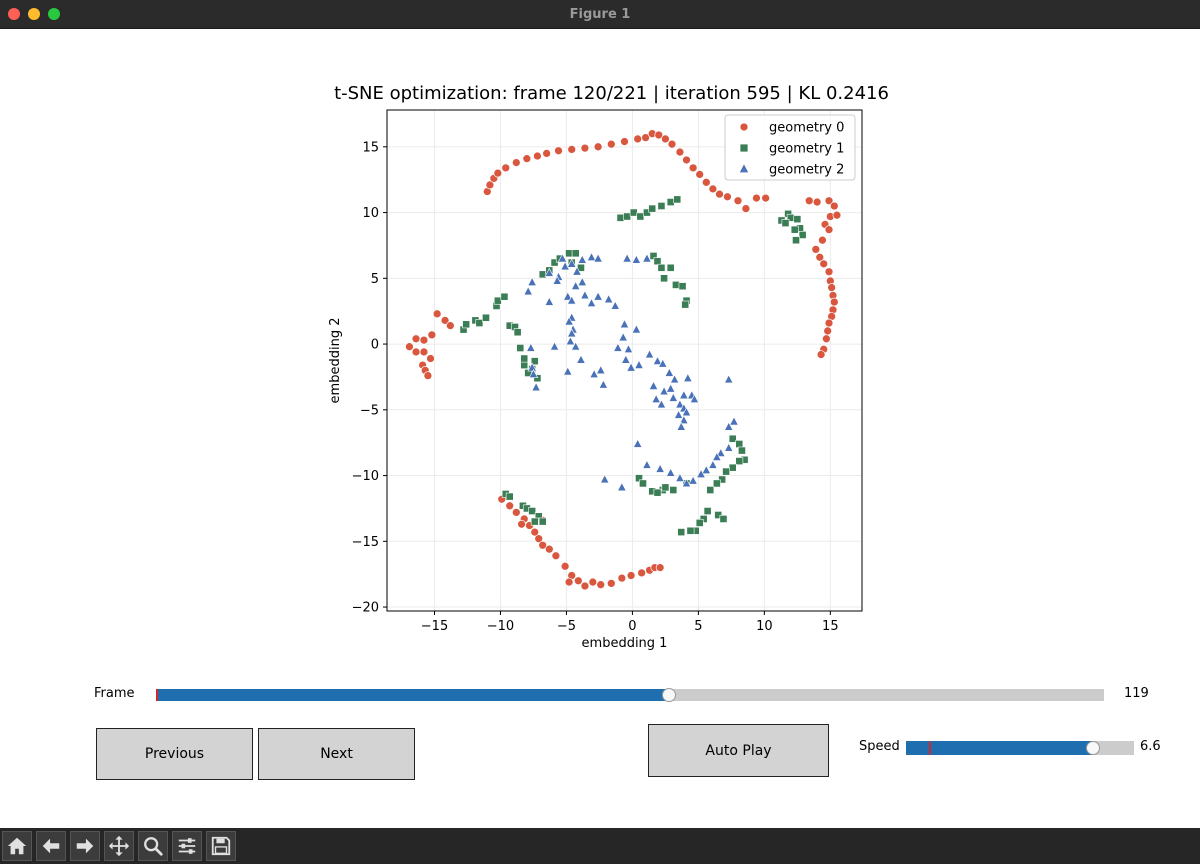 The width and height of the screenshot is (1200, 864). I want to click on save-icon, so click(221, 846).